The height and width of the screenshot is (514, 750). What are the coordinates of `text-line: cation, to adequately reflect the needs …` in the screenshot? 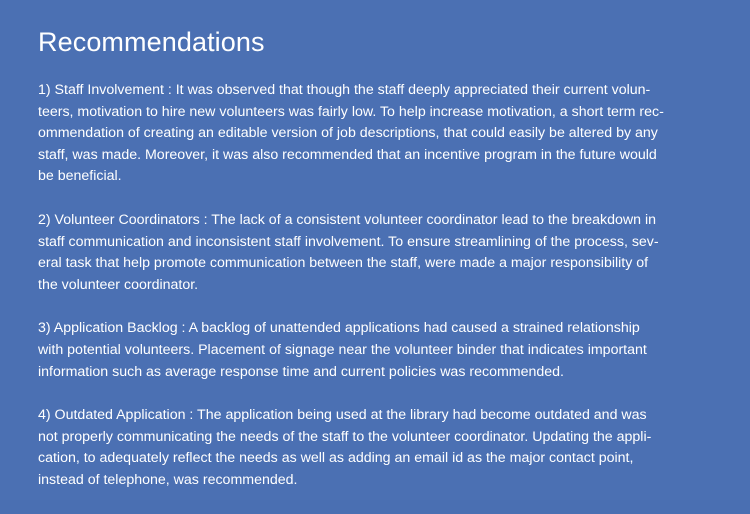 It's located at (336, 458).